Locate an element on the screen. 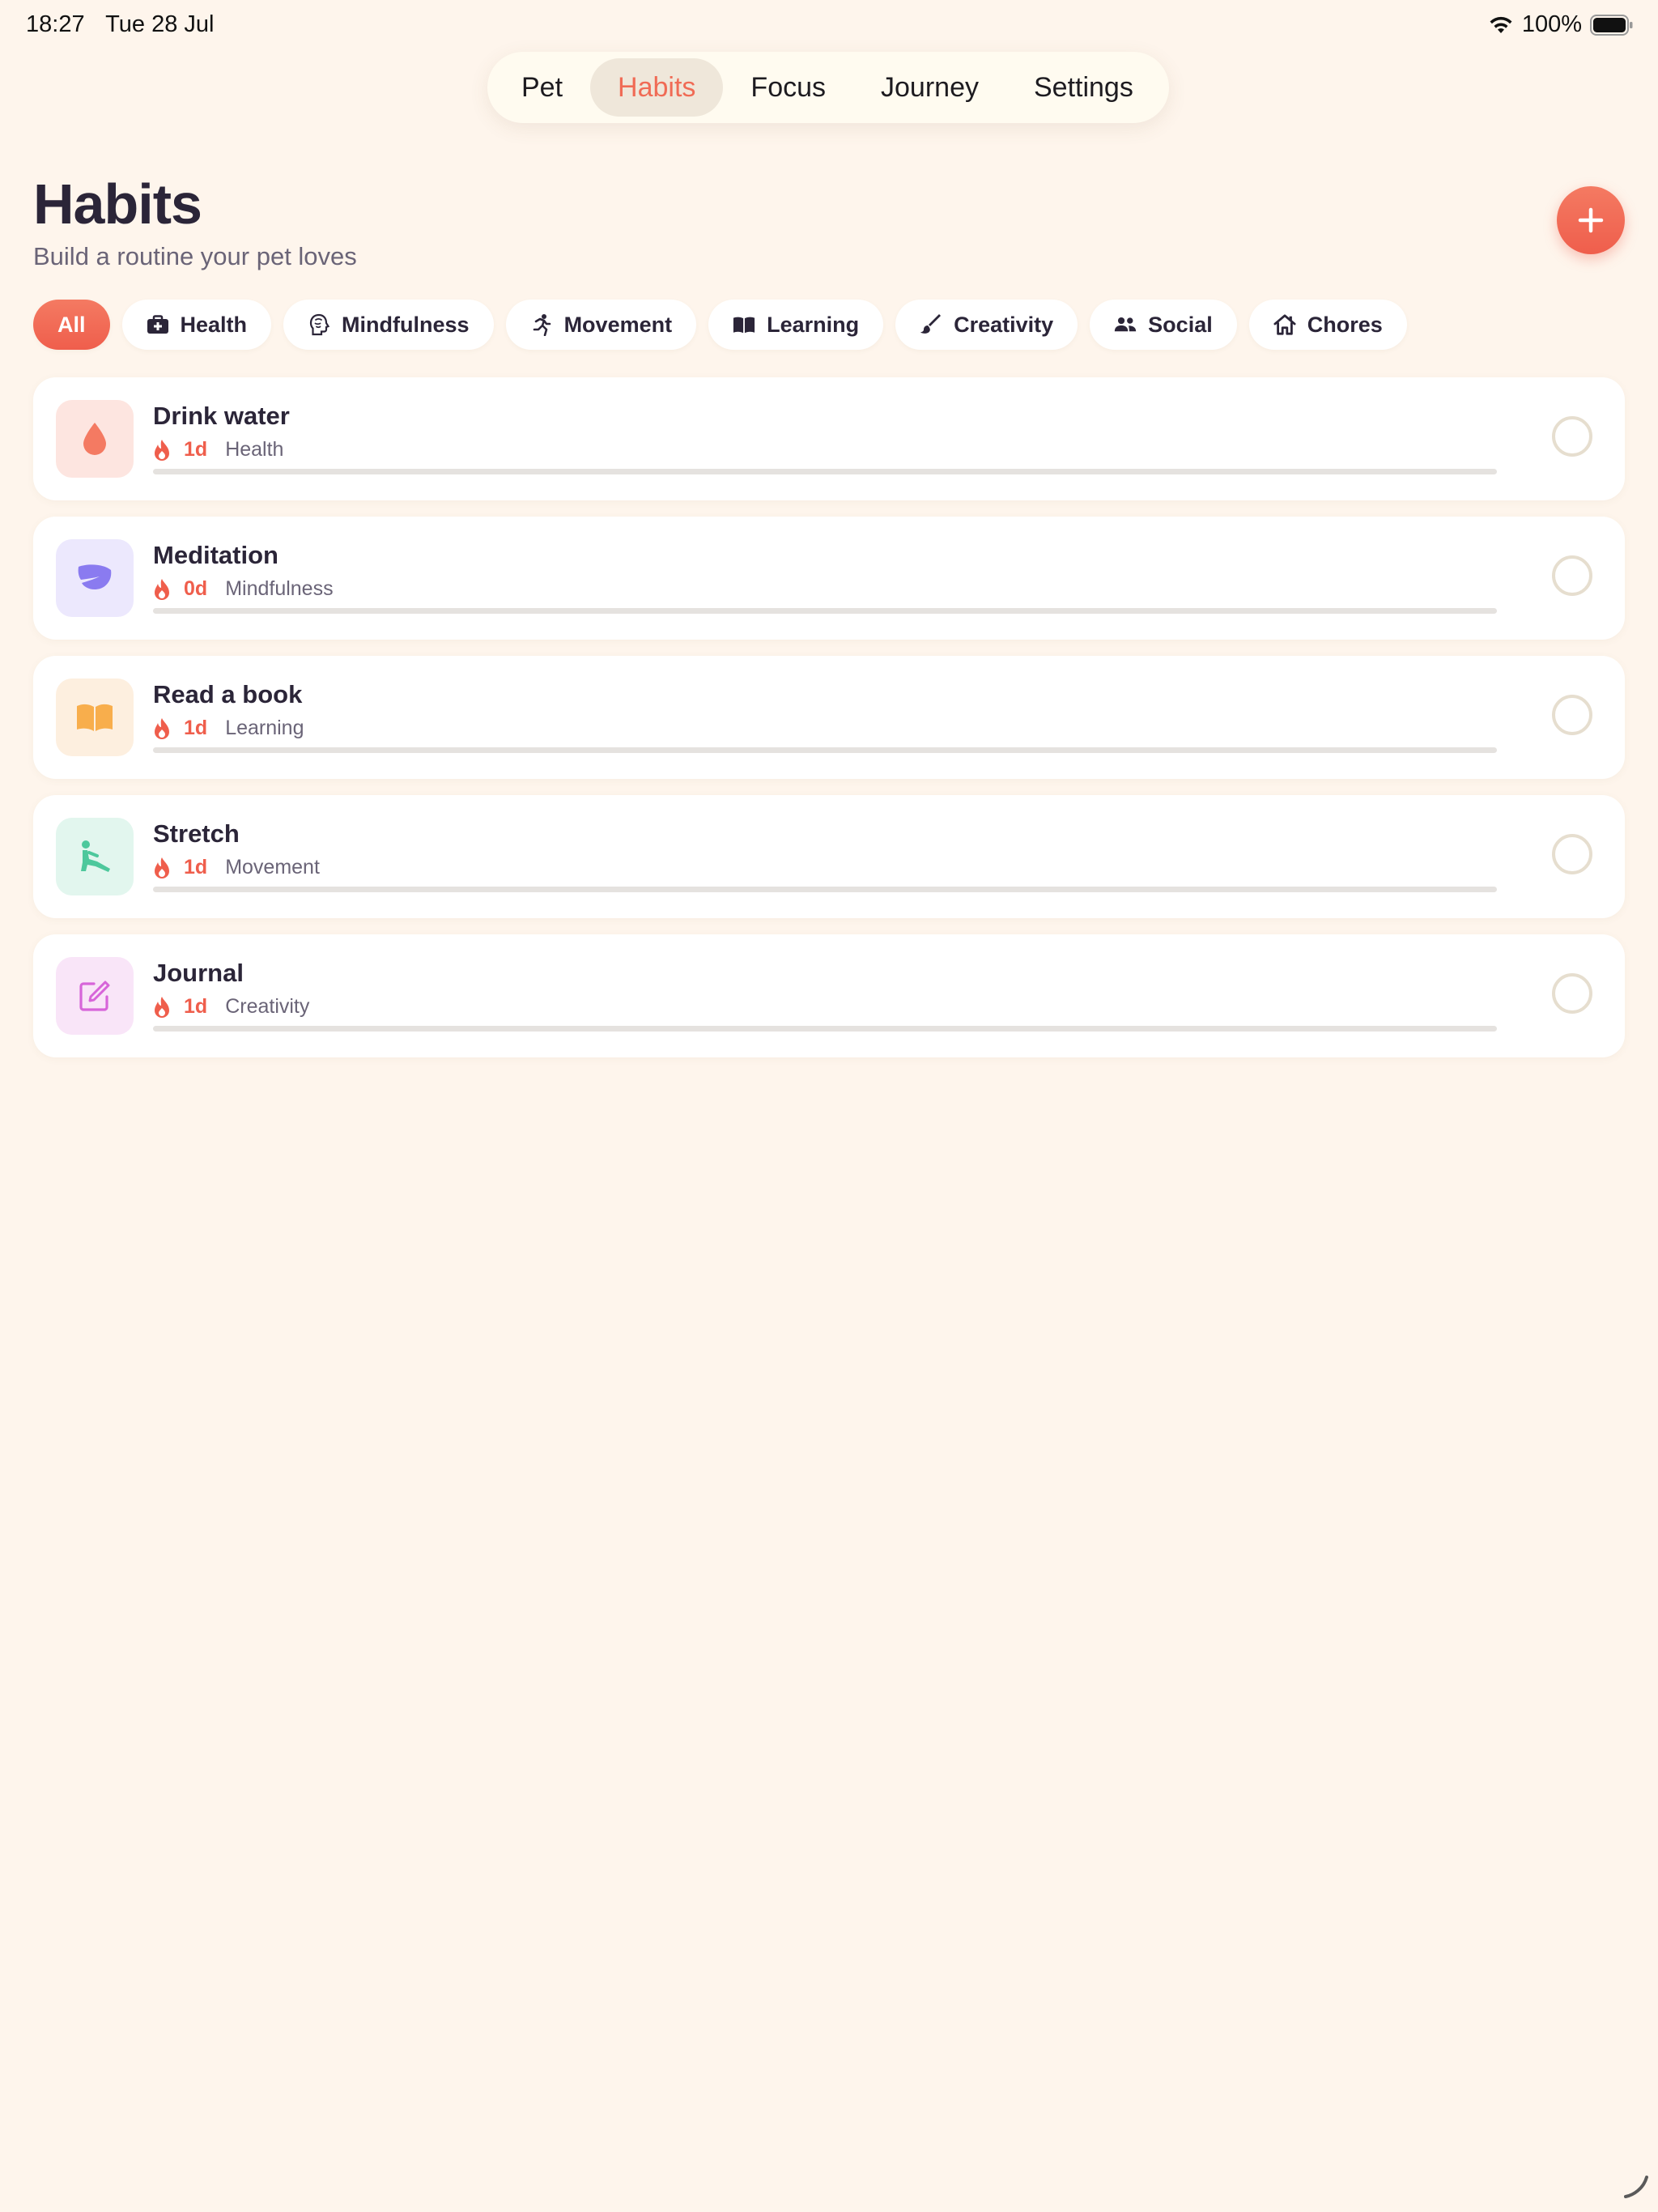 Image resolution: width=1658 pixels, height=2212 pixels. habit-name: Meditation is located at coordinates (215, 555).